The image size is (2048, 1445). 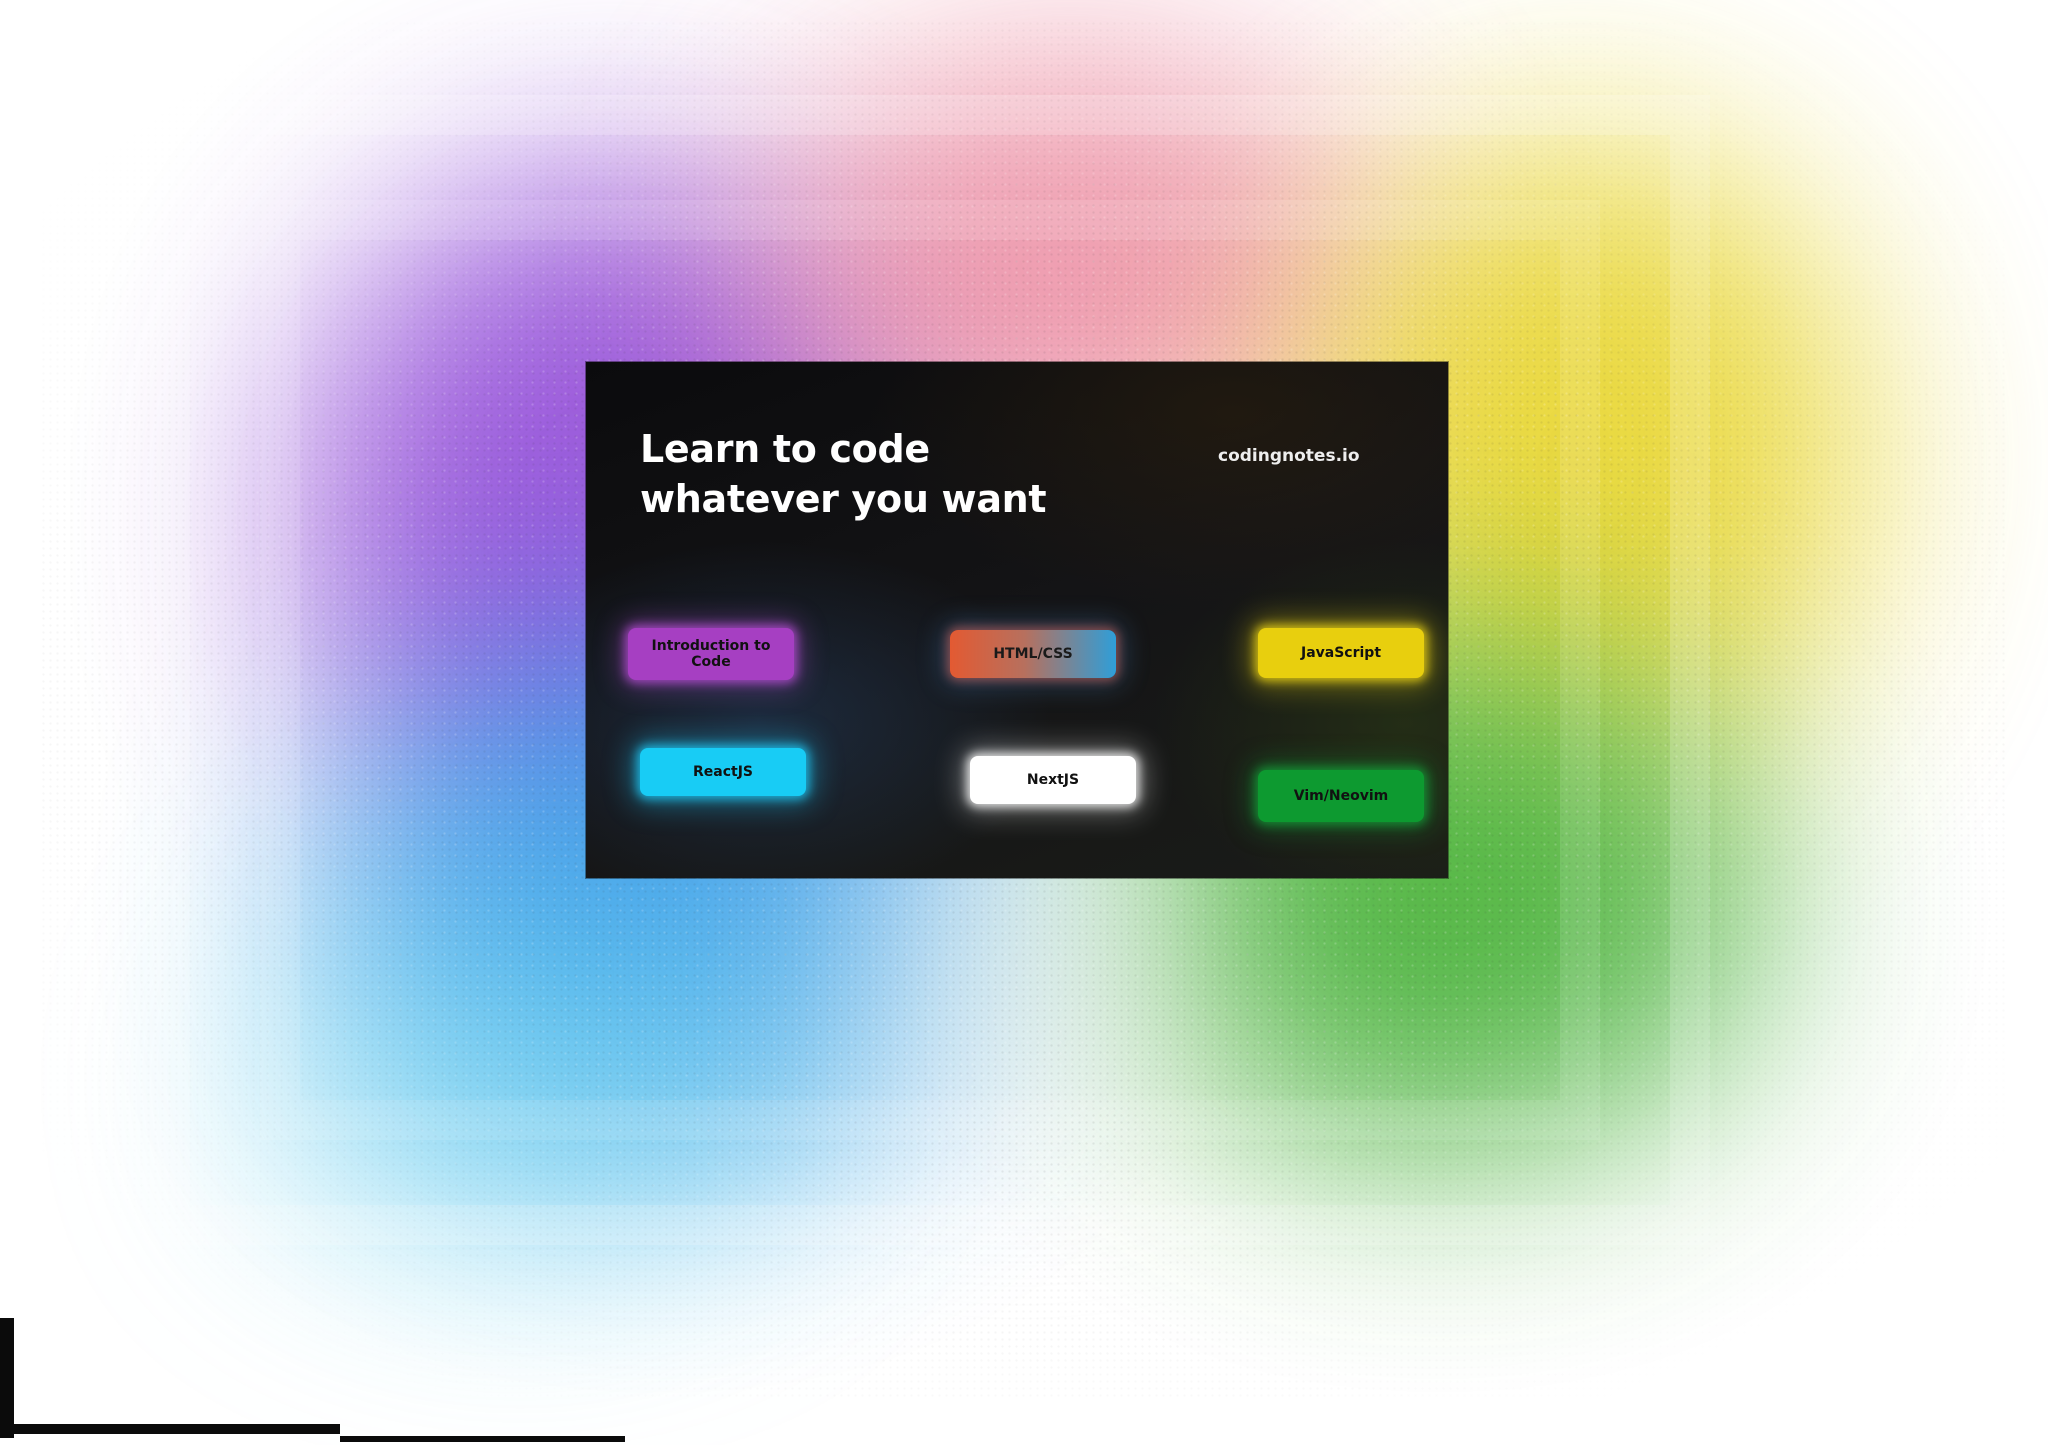 What do you see at coordinates (723, 772) in the screenshot?
I see `course-pill-reactjs: ReactJS` at bounding box center [723, 772].